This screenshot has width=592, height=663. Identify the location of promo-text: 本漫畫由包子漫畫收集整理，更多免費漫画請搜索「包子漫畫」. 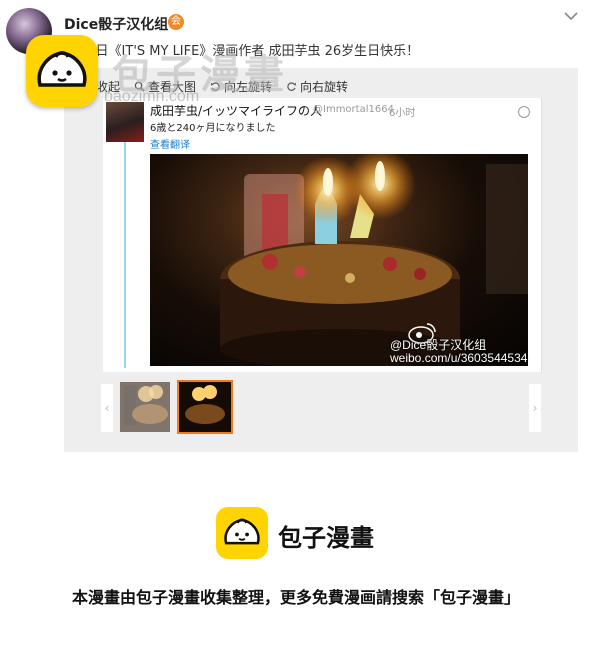
(295, 597).